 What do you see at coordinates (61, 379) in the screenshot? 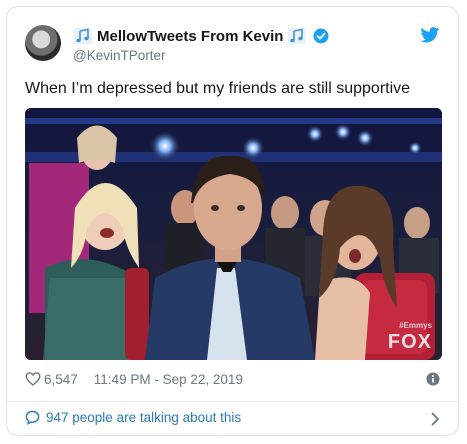
I see `like-count: 6,547` at bounding box center [61, 379].